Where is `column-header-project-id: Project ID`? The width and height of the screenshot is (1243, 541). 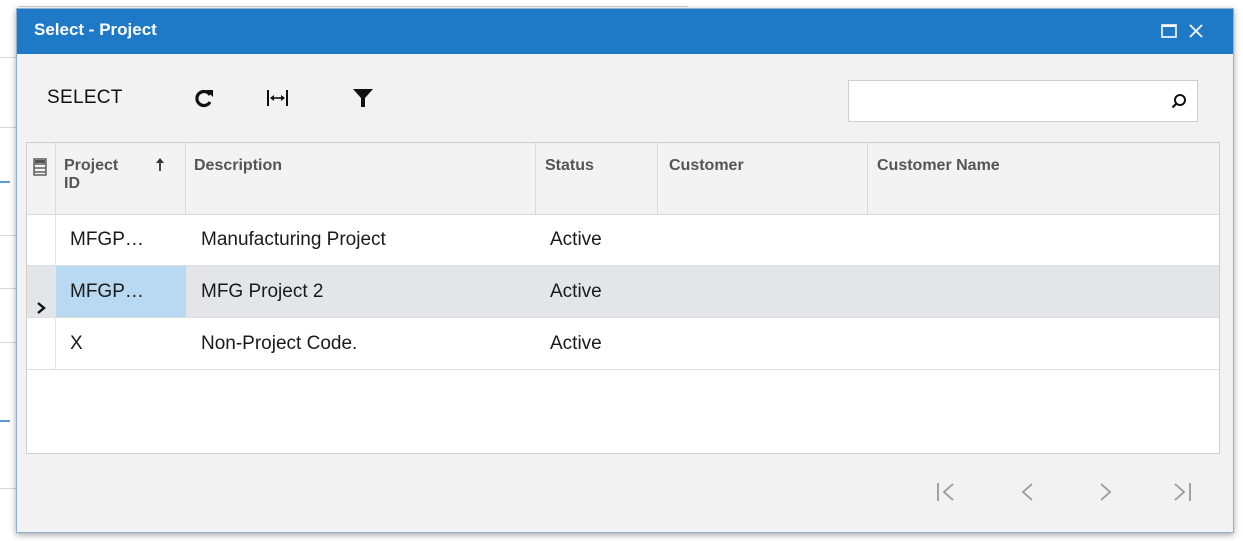 column-header-project-id: Project ID is located at coordinates (121, 178).